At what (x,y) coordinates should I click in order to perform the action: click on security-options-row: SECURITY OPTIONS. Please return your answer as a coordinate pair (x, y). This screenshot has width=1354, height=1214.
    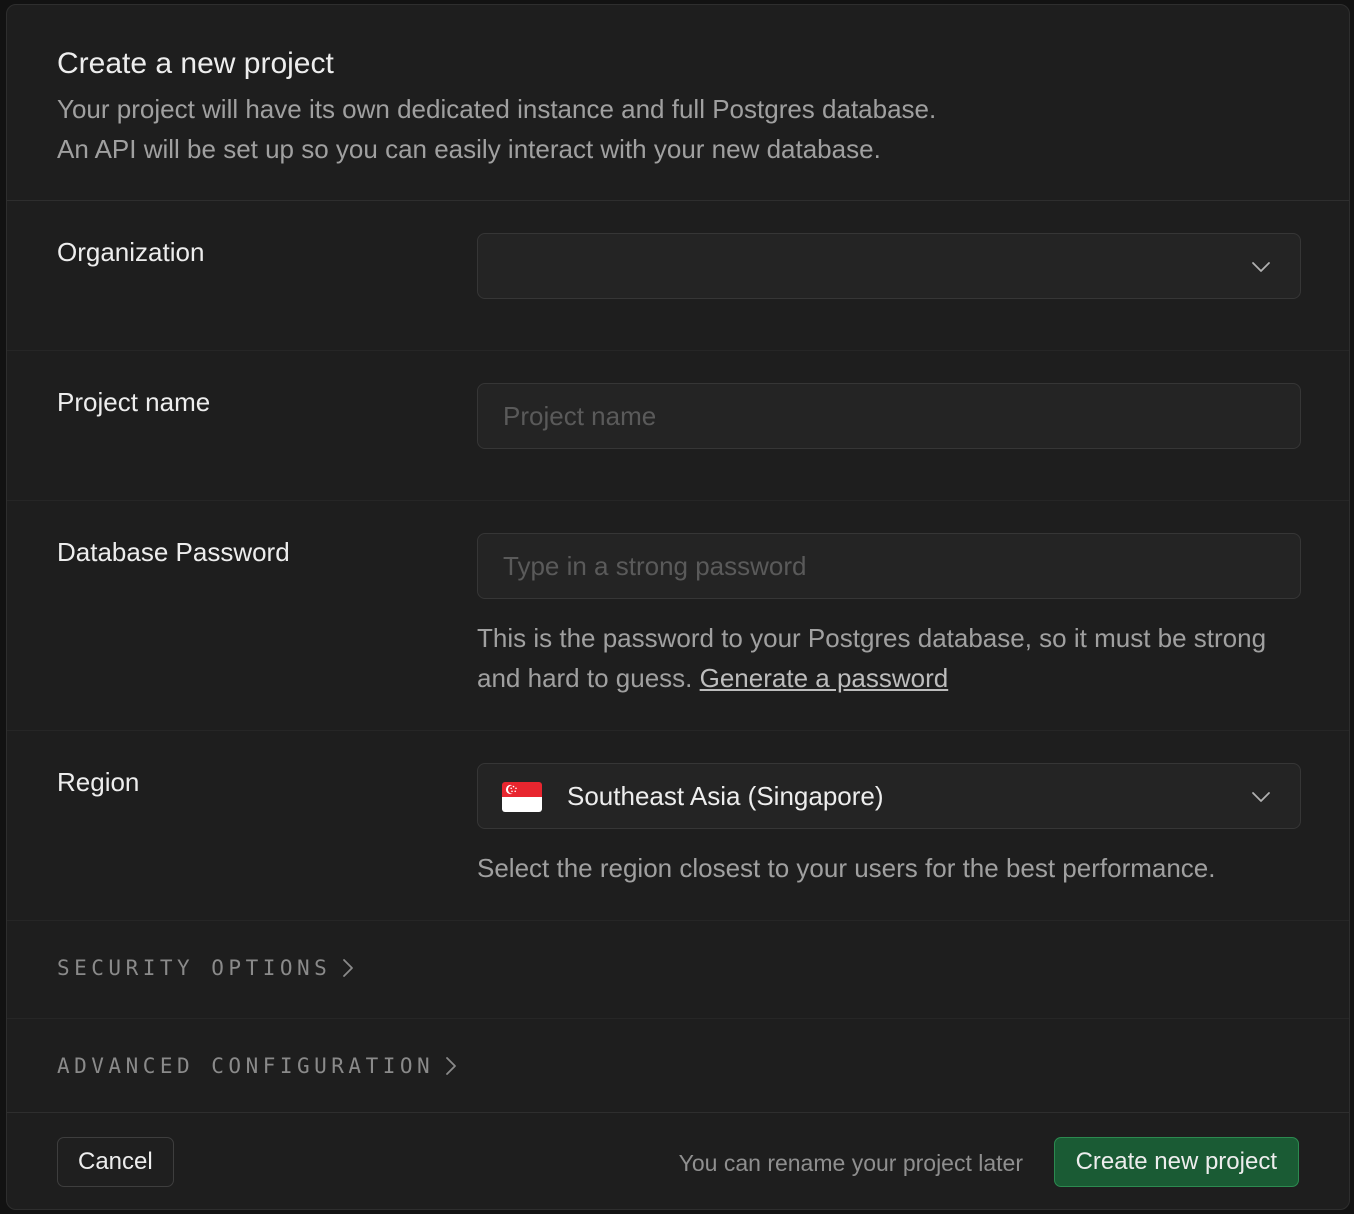
    Looking at the image, I should click on (678, 969).